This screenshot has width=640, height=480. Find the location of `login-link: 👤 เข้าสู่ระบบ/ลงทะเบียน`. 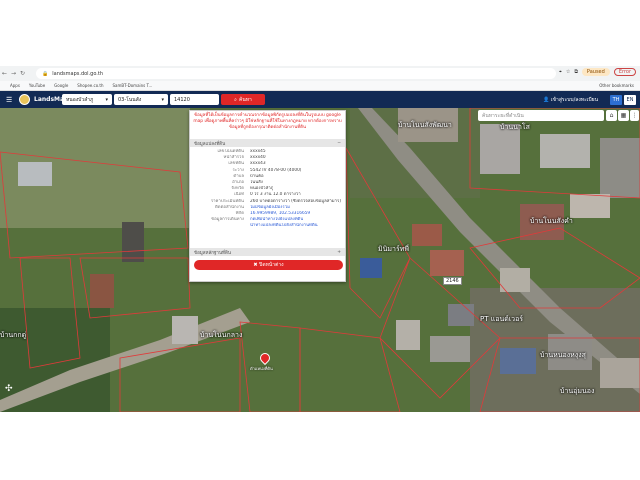

login-link: 👤 เข้าสู่ระบบ/ลงทะเบียน is located at coordinates (570, 100).